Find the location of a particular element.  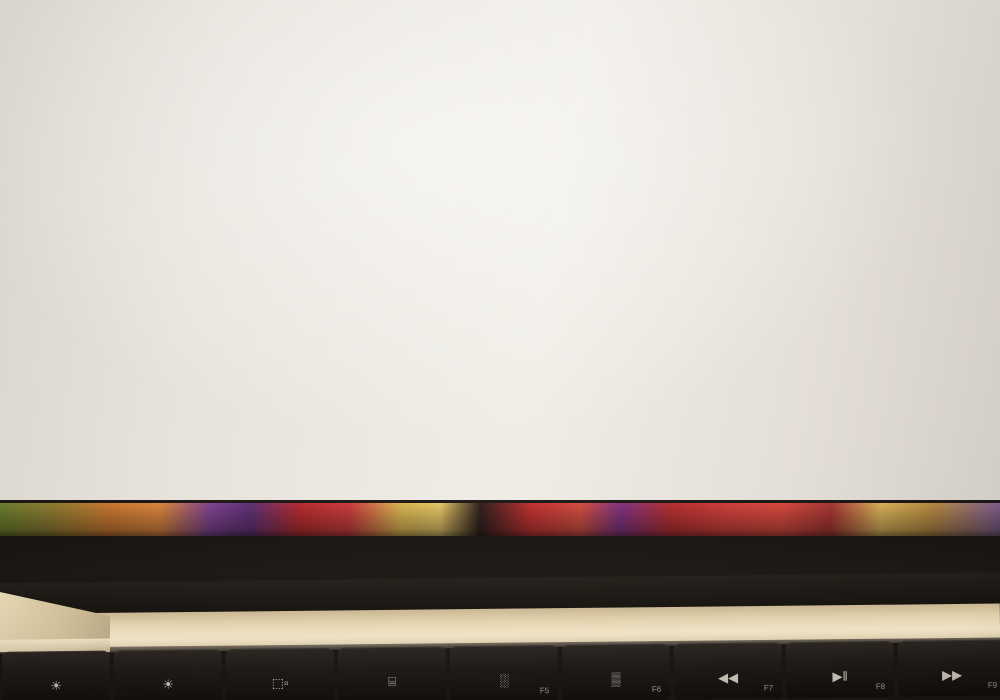

trending-rank-controls: Trending rank: 24h 7d 30d Year UTC Time is located at coordinates (330, 291).